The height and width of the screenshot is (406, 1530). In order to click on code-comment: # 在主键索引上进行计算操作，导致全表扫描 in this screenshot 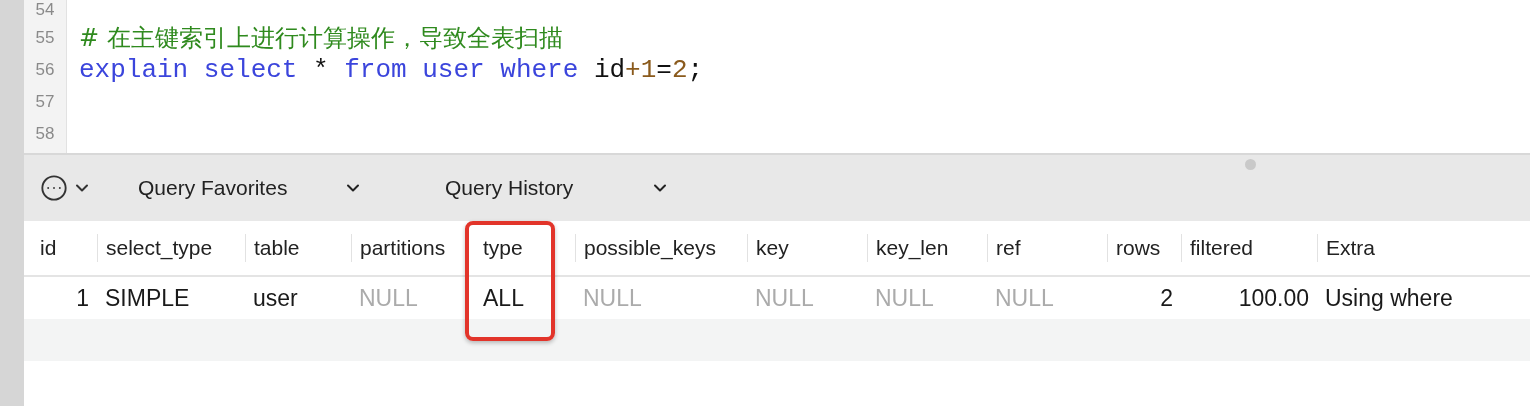, I will do `click(321, 38)`.